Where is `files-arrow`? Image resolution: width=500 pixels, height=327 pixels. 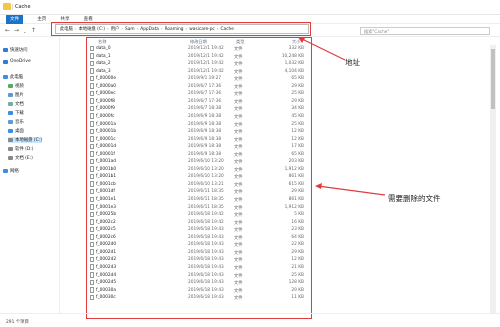 files-arrow is located at coordinates (351, 190).